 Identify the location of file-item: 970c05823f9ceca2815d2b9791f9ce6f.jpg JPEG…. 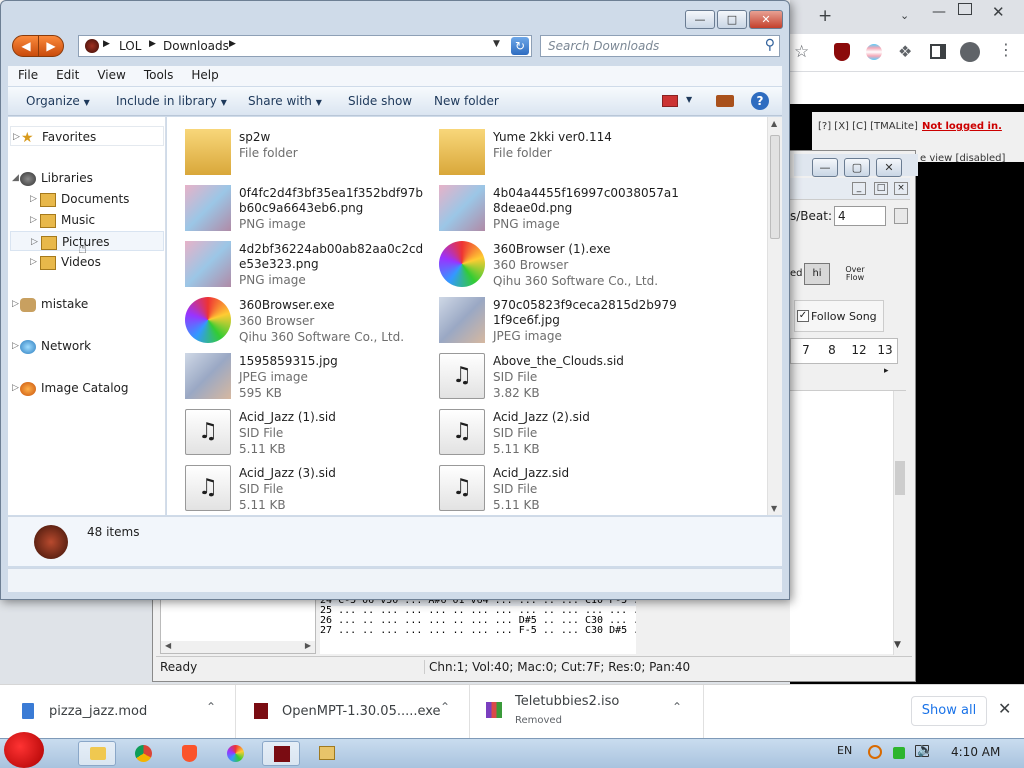
(549, 319).